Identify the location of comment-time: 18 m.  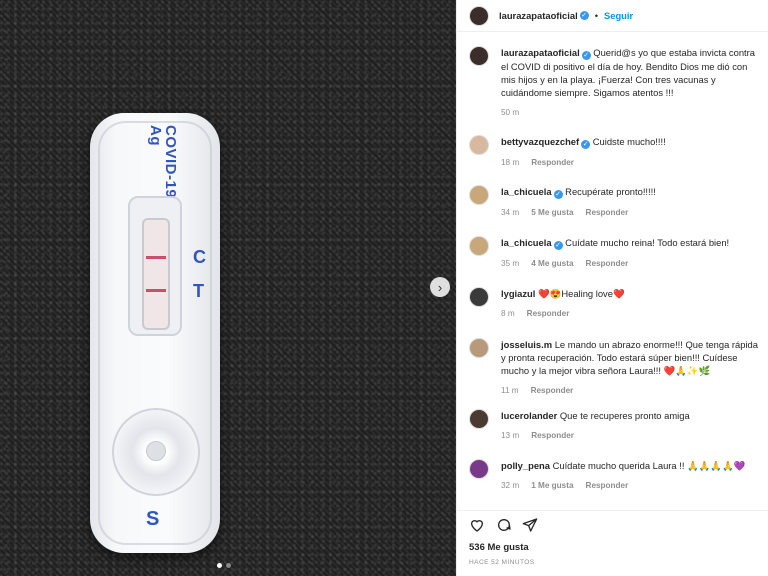
(510, 162).